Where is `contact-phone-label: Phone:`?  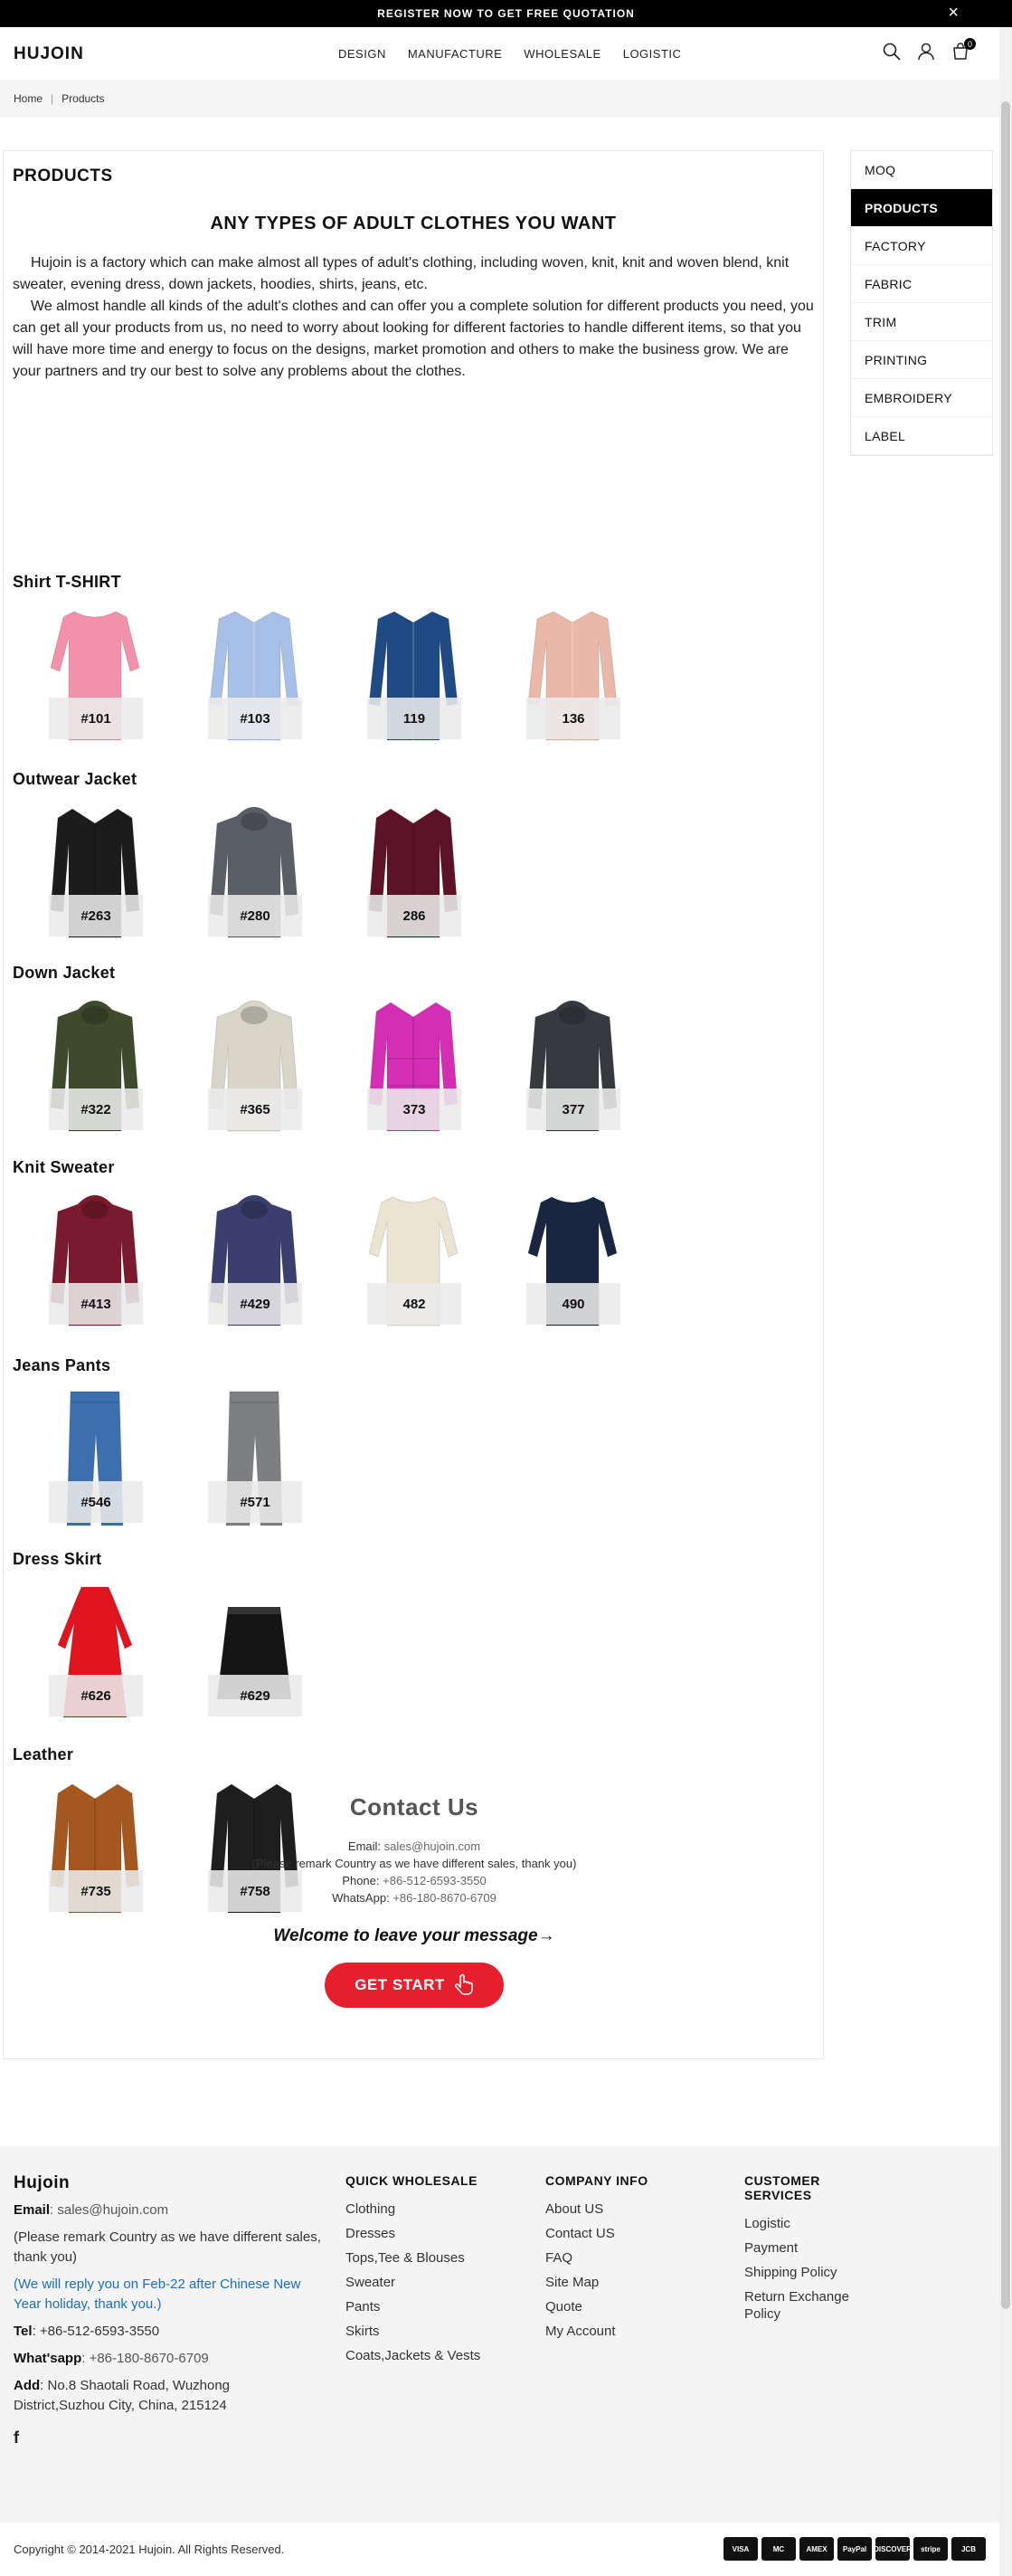
contact-phone-label: Phone: is located at coordinates (361, 1880).